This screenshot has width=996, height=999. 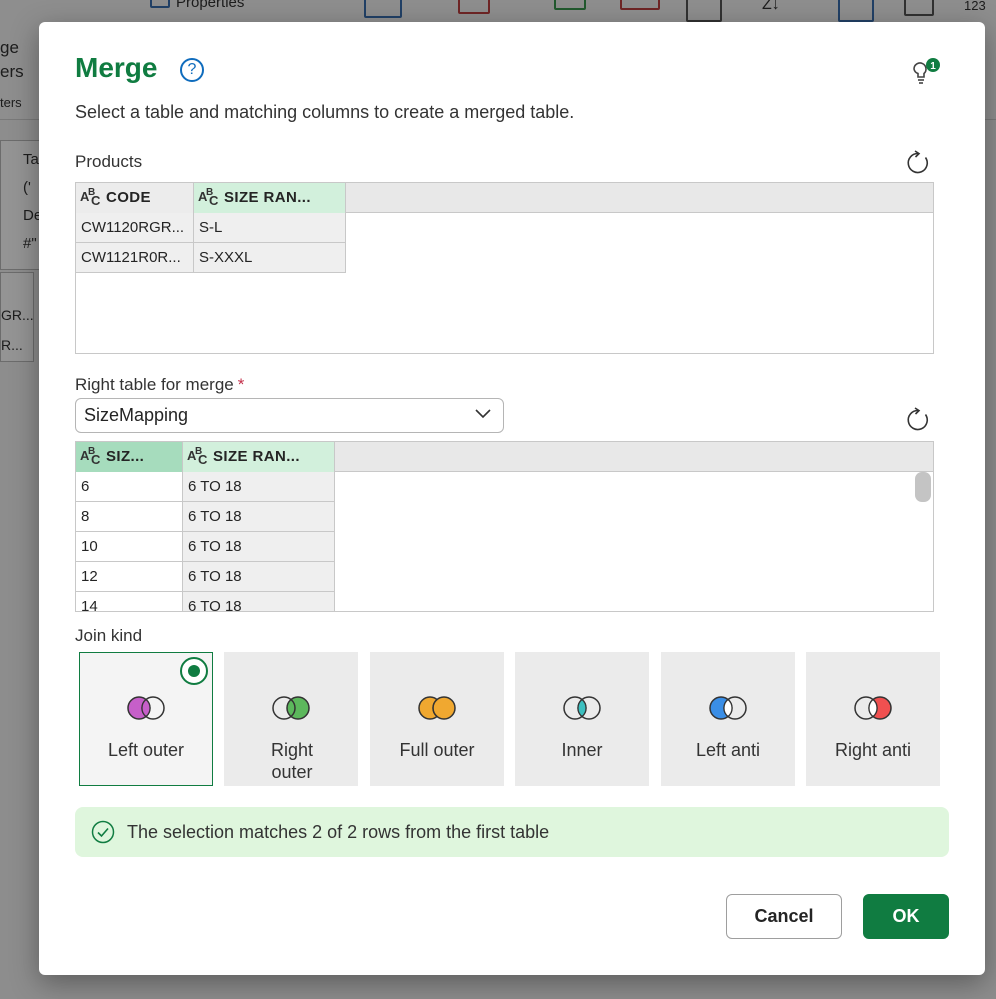 I want to click on right-outer-venn-icon, so click(x=291, y=708).